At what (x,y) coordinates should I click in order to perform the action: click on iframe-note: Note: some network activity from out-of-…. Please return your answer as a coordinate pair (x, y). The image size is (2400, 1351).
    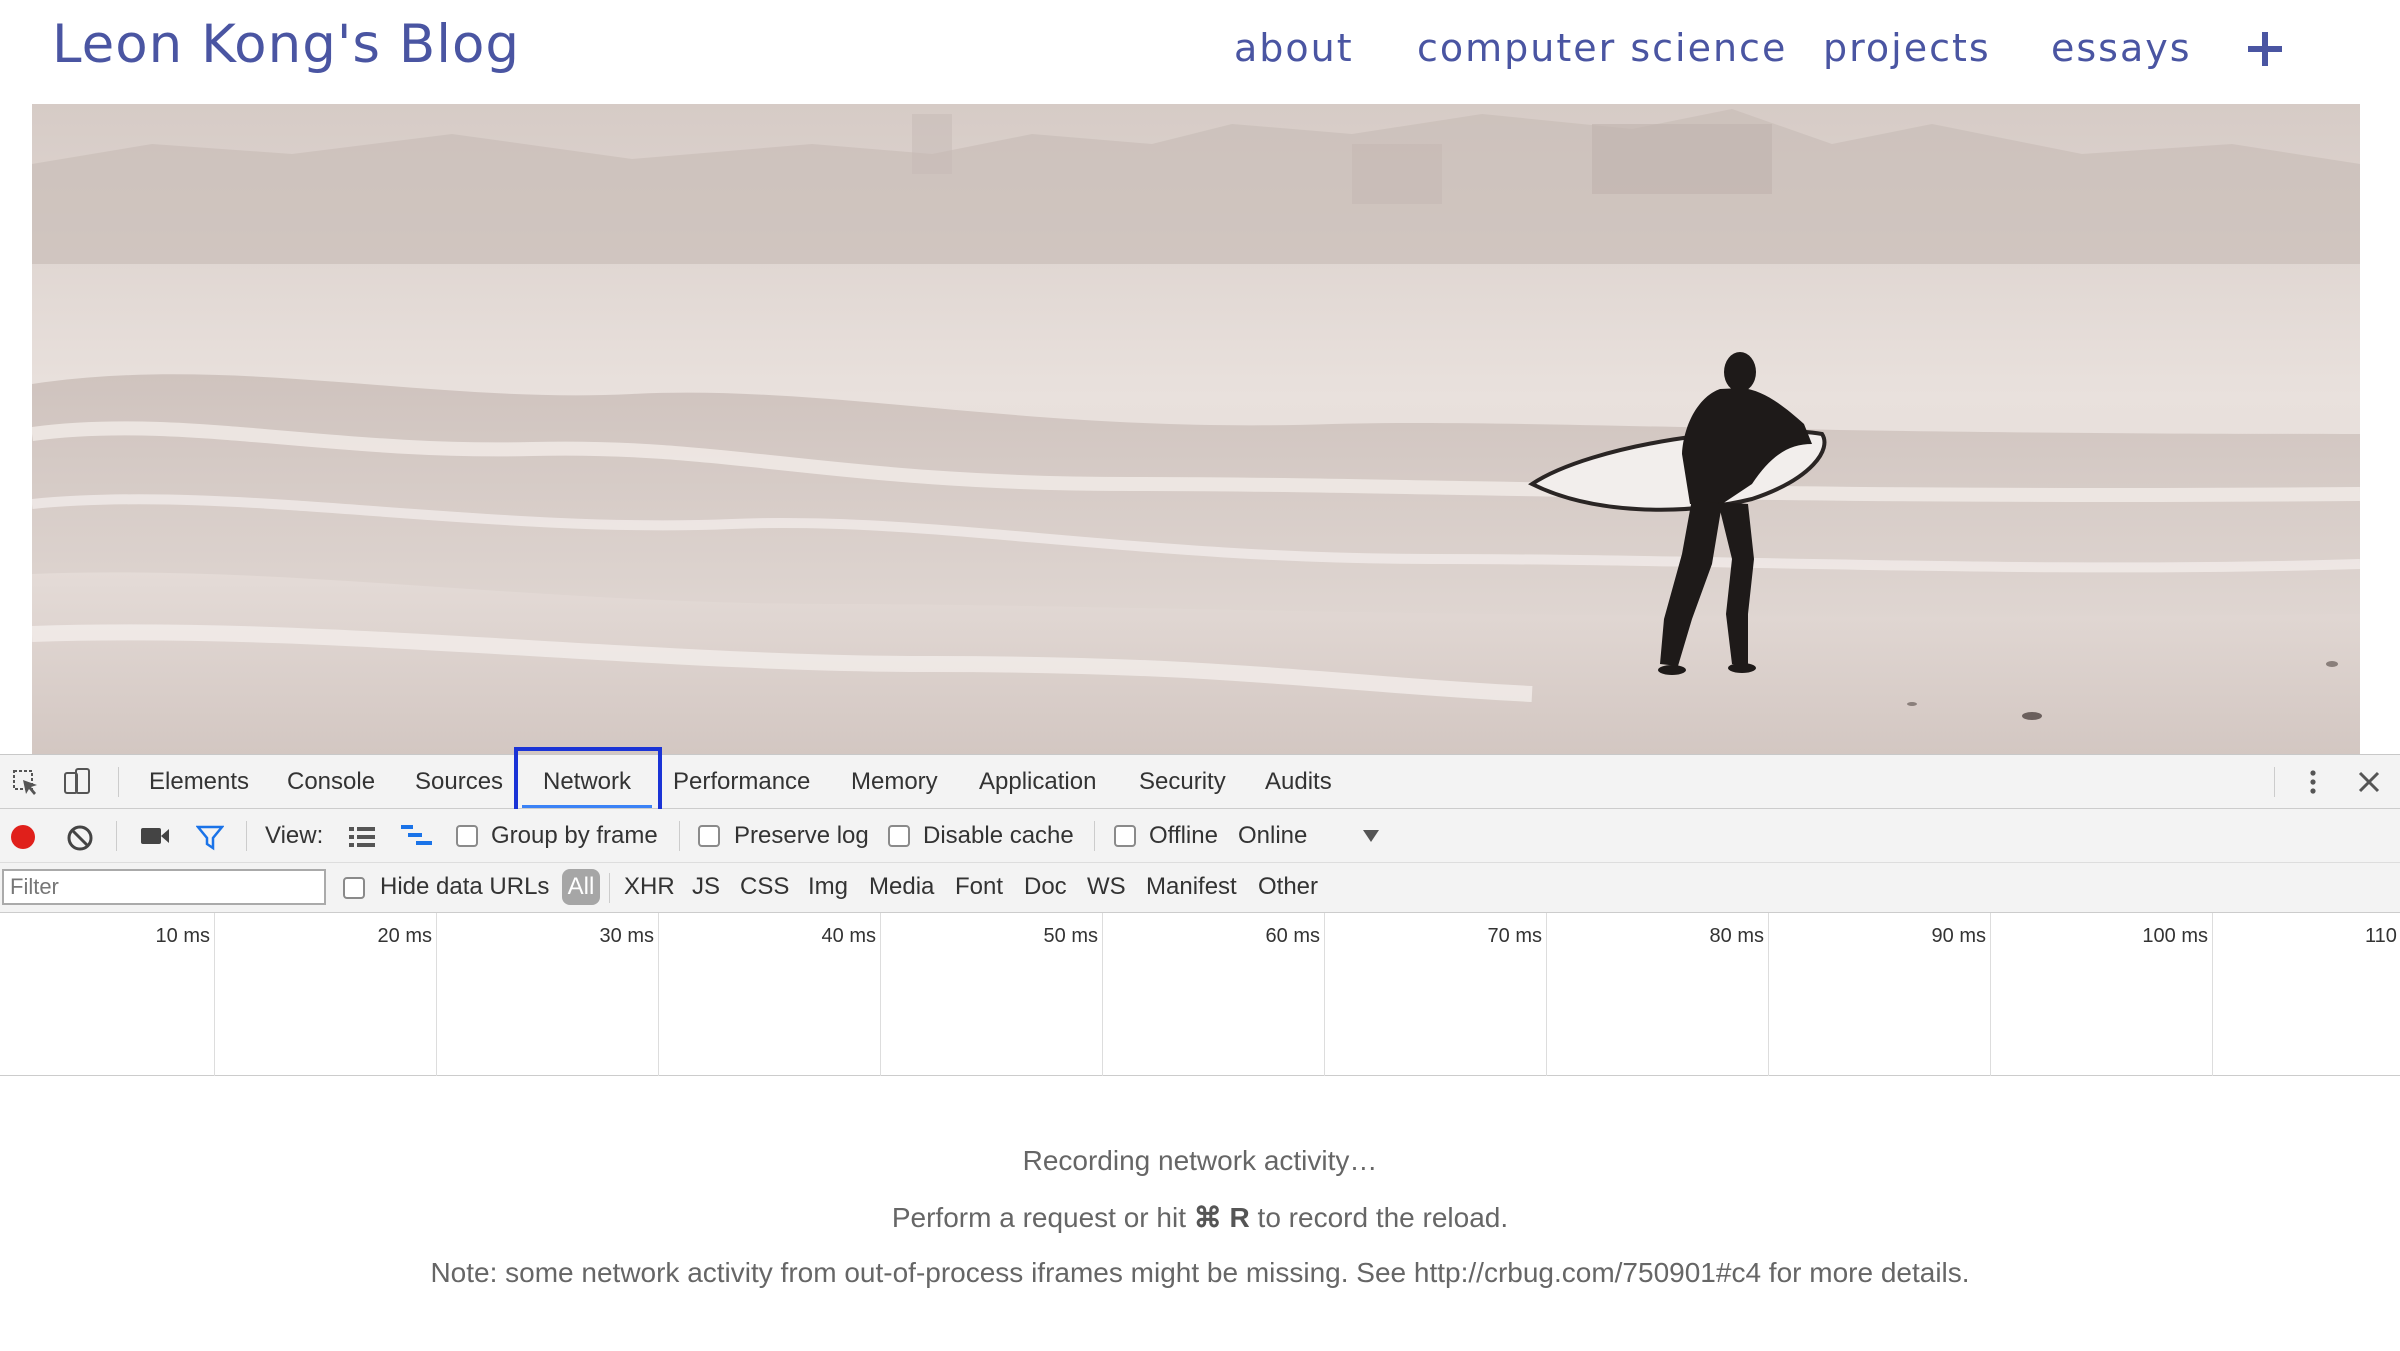
    Looking at the image, I should click on (1200, 1272).